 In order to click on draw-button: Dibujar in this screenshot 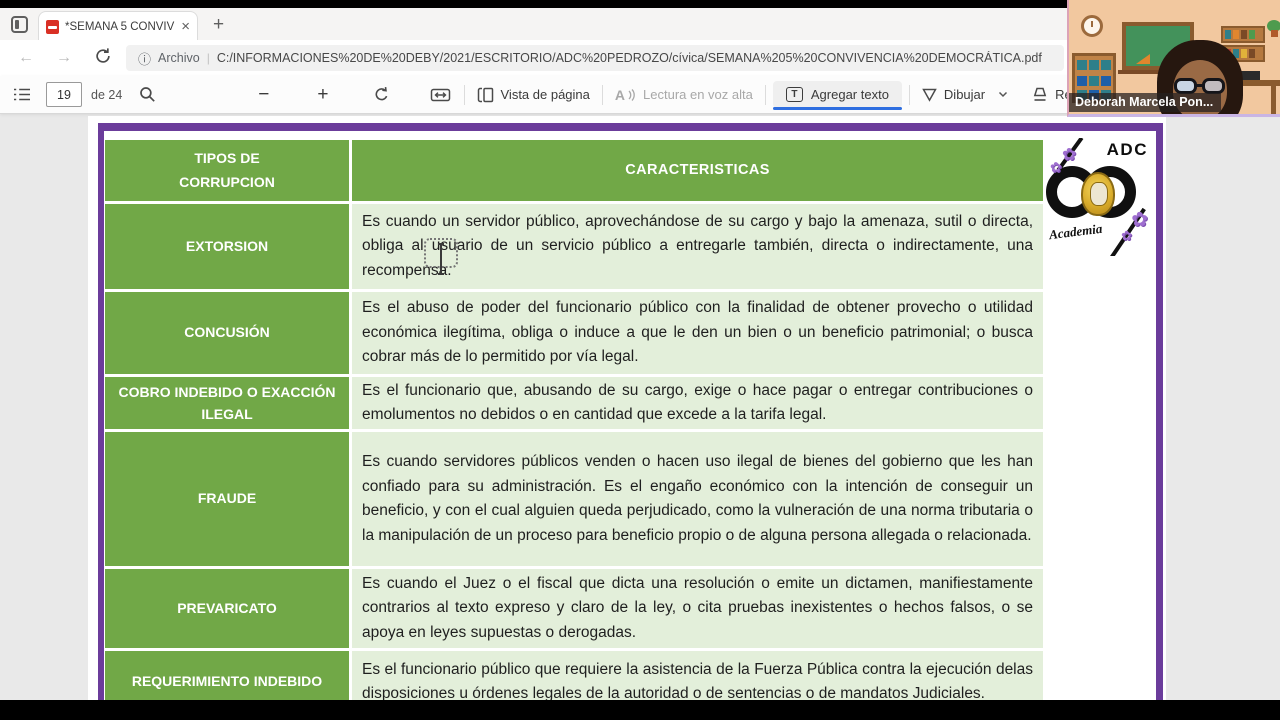, I will do `click(965, 94)`.